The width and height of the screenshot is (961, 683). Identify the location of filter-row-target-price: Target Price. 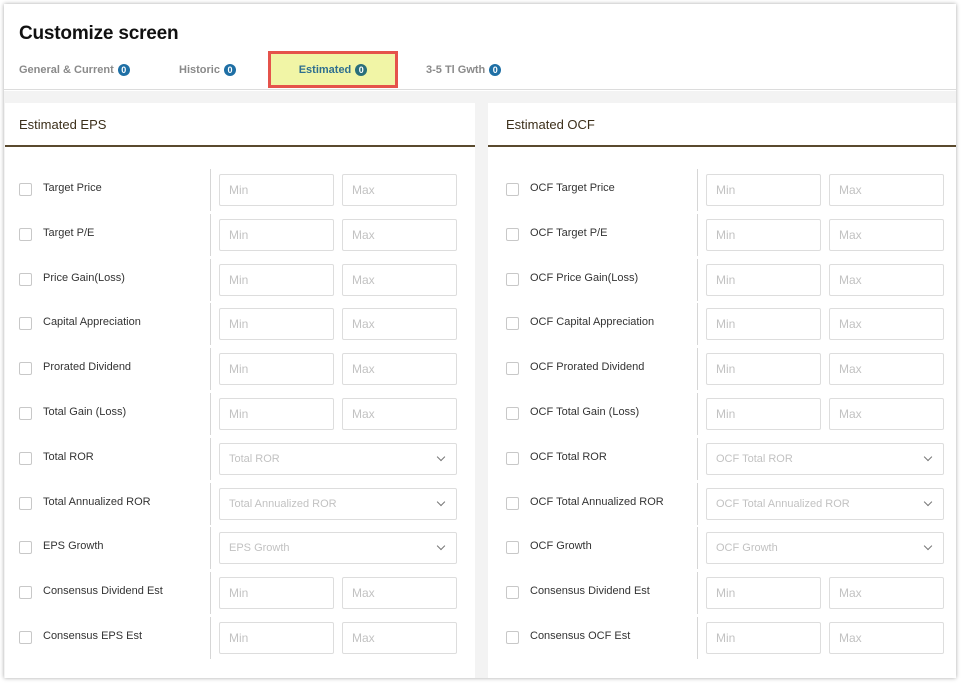
(240, 190).